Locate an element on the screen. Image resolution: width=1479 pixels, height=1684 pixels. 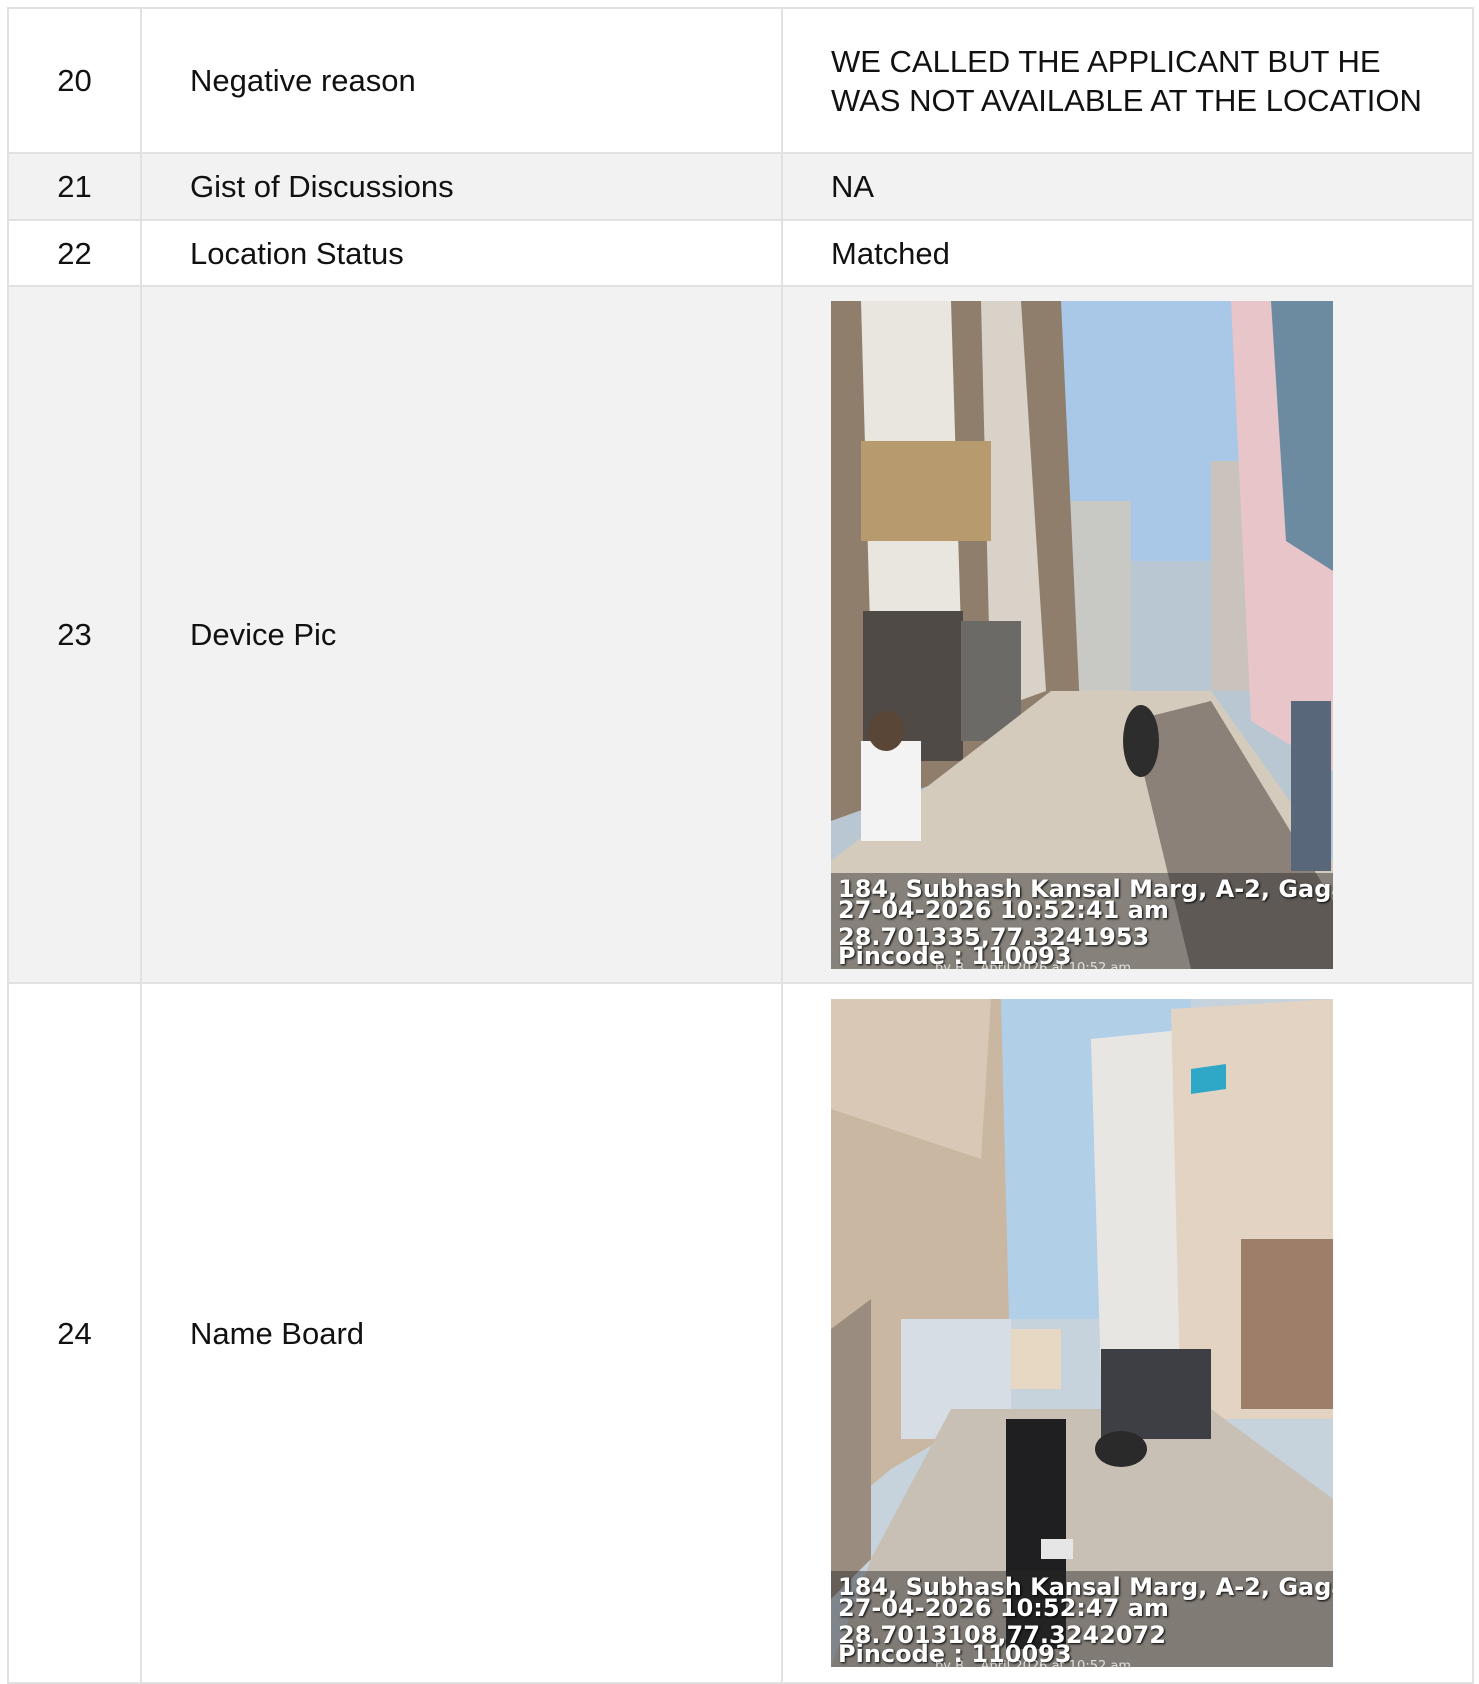
row-number: 23 is located at coordinates (74, 634).